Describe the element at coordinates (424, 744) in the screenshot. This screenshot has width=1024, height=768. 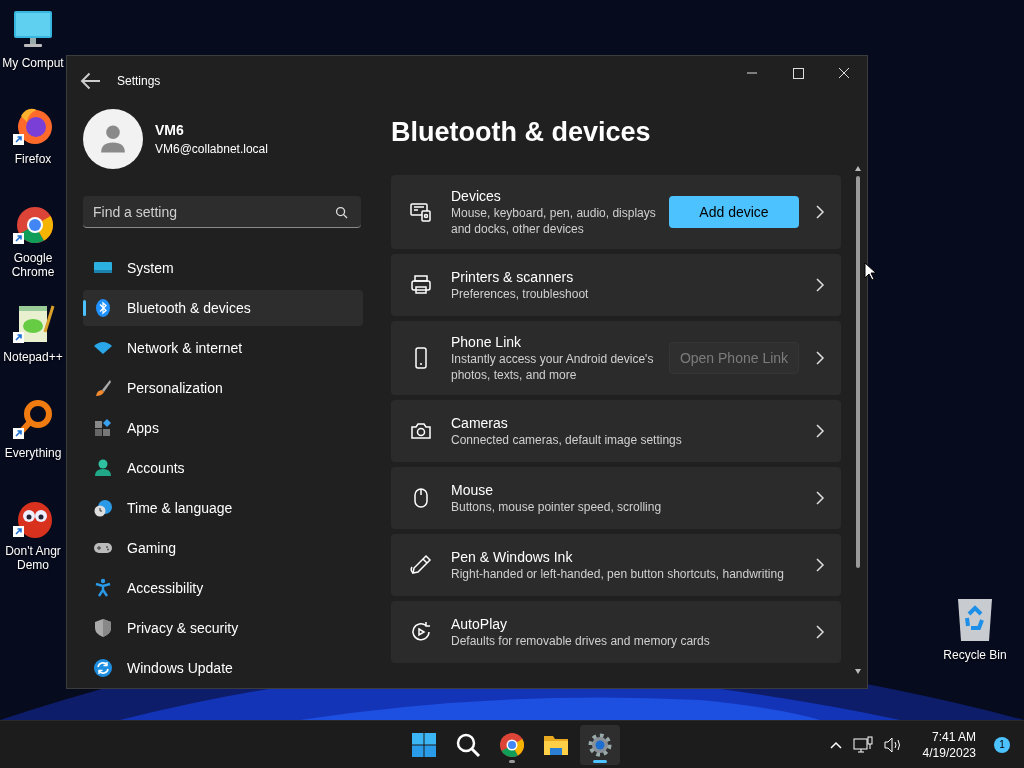
I see `start-icon` at that location.